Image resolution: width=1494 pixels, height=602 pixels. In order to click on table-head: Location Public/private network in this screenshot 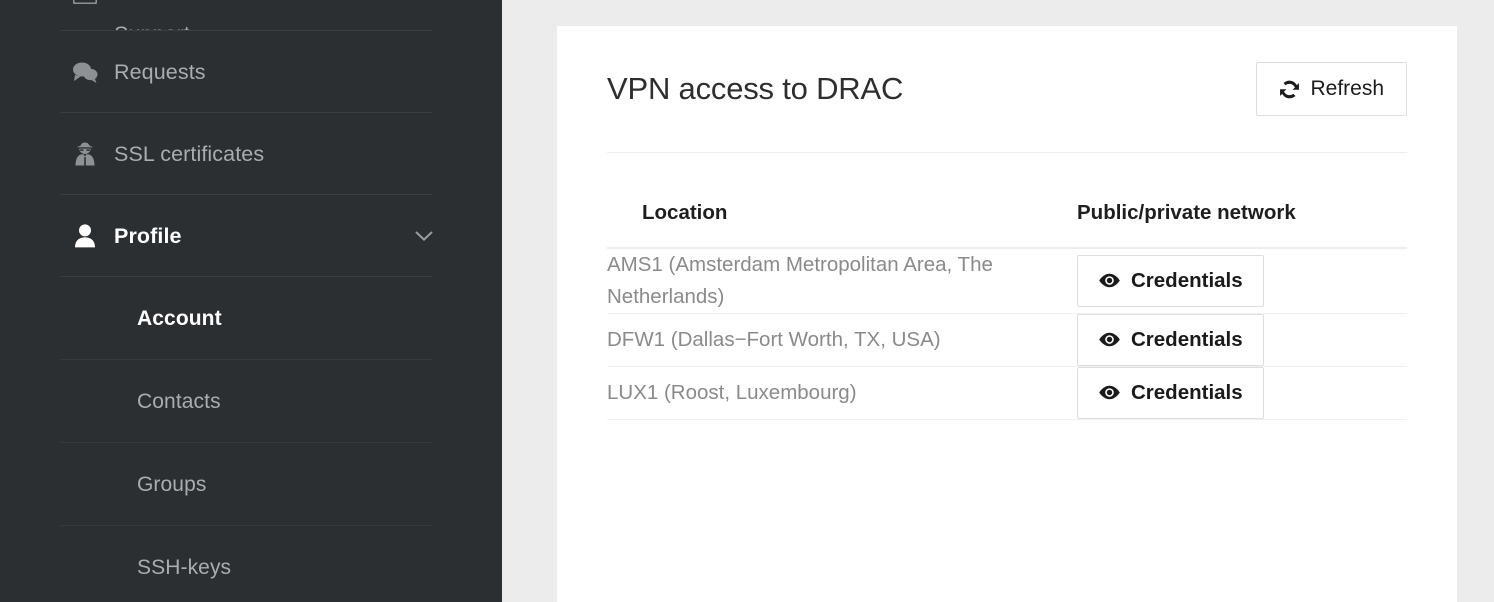, I will do `click(1007, 201)`.